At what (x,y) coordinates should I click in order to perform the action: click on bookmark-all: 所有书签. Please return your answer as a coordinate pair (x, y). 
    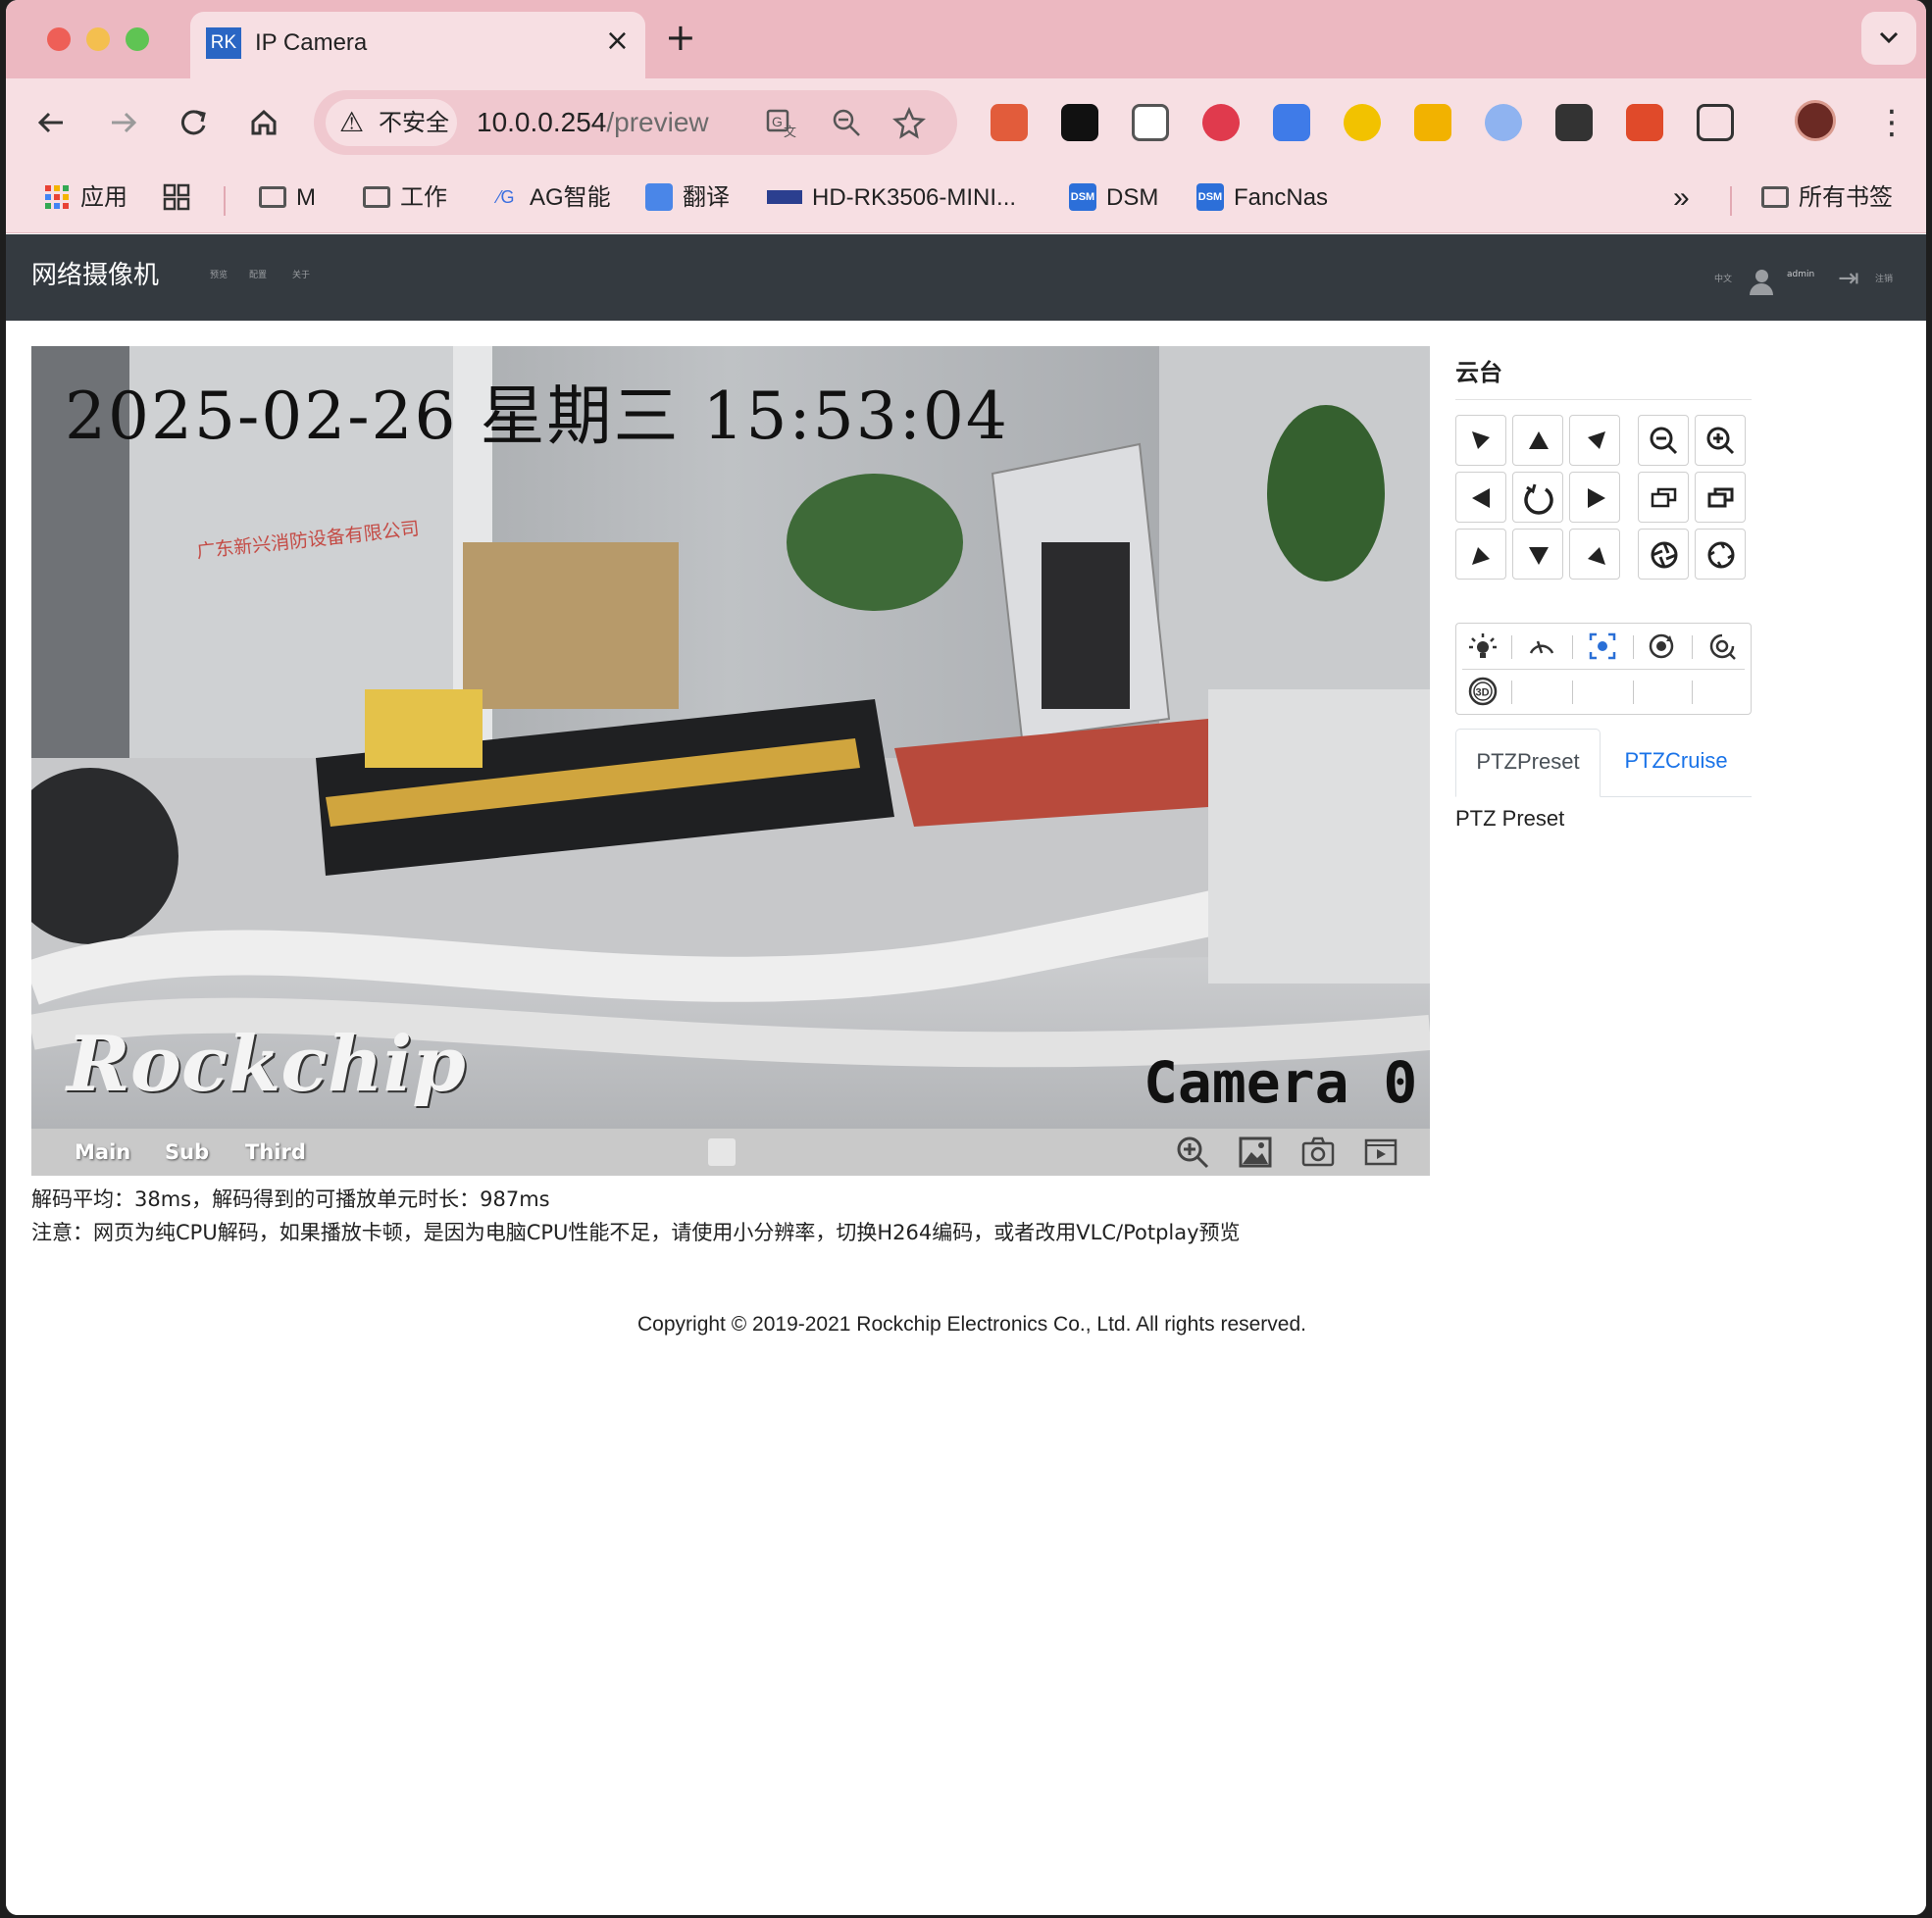
    Looking at the image, I should click on (1827, 198).